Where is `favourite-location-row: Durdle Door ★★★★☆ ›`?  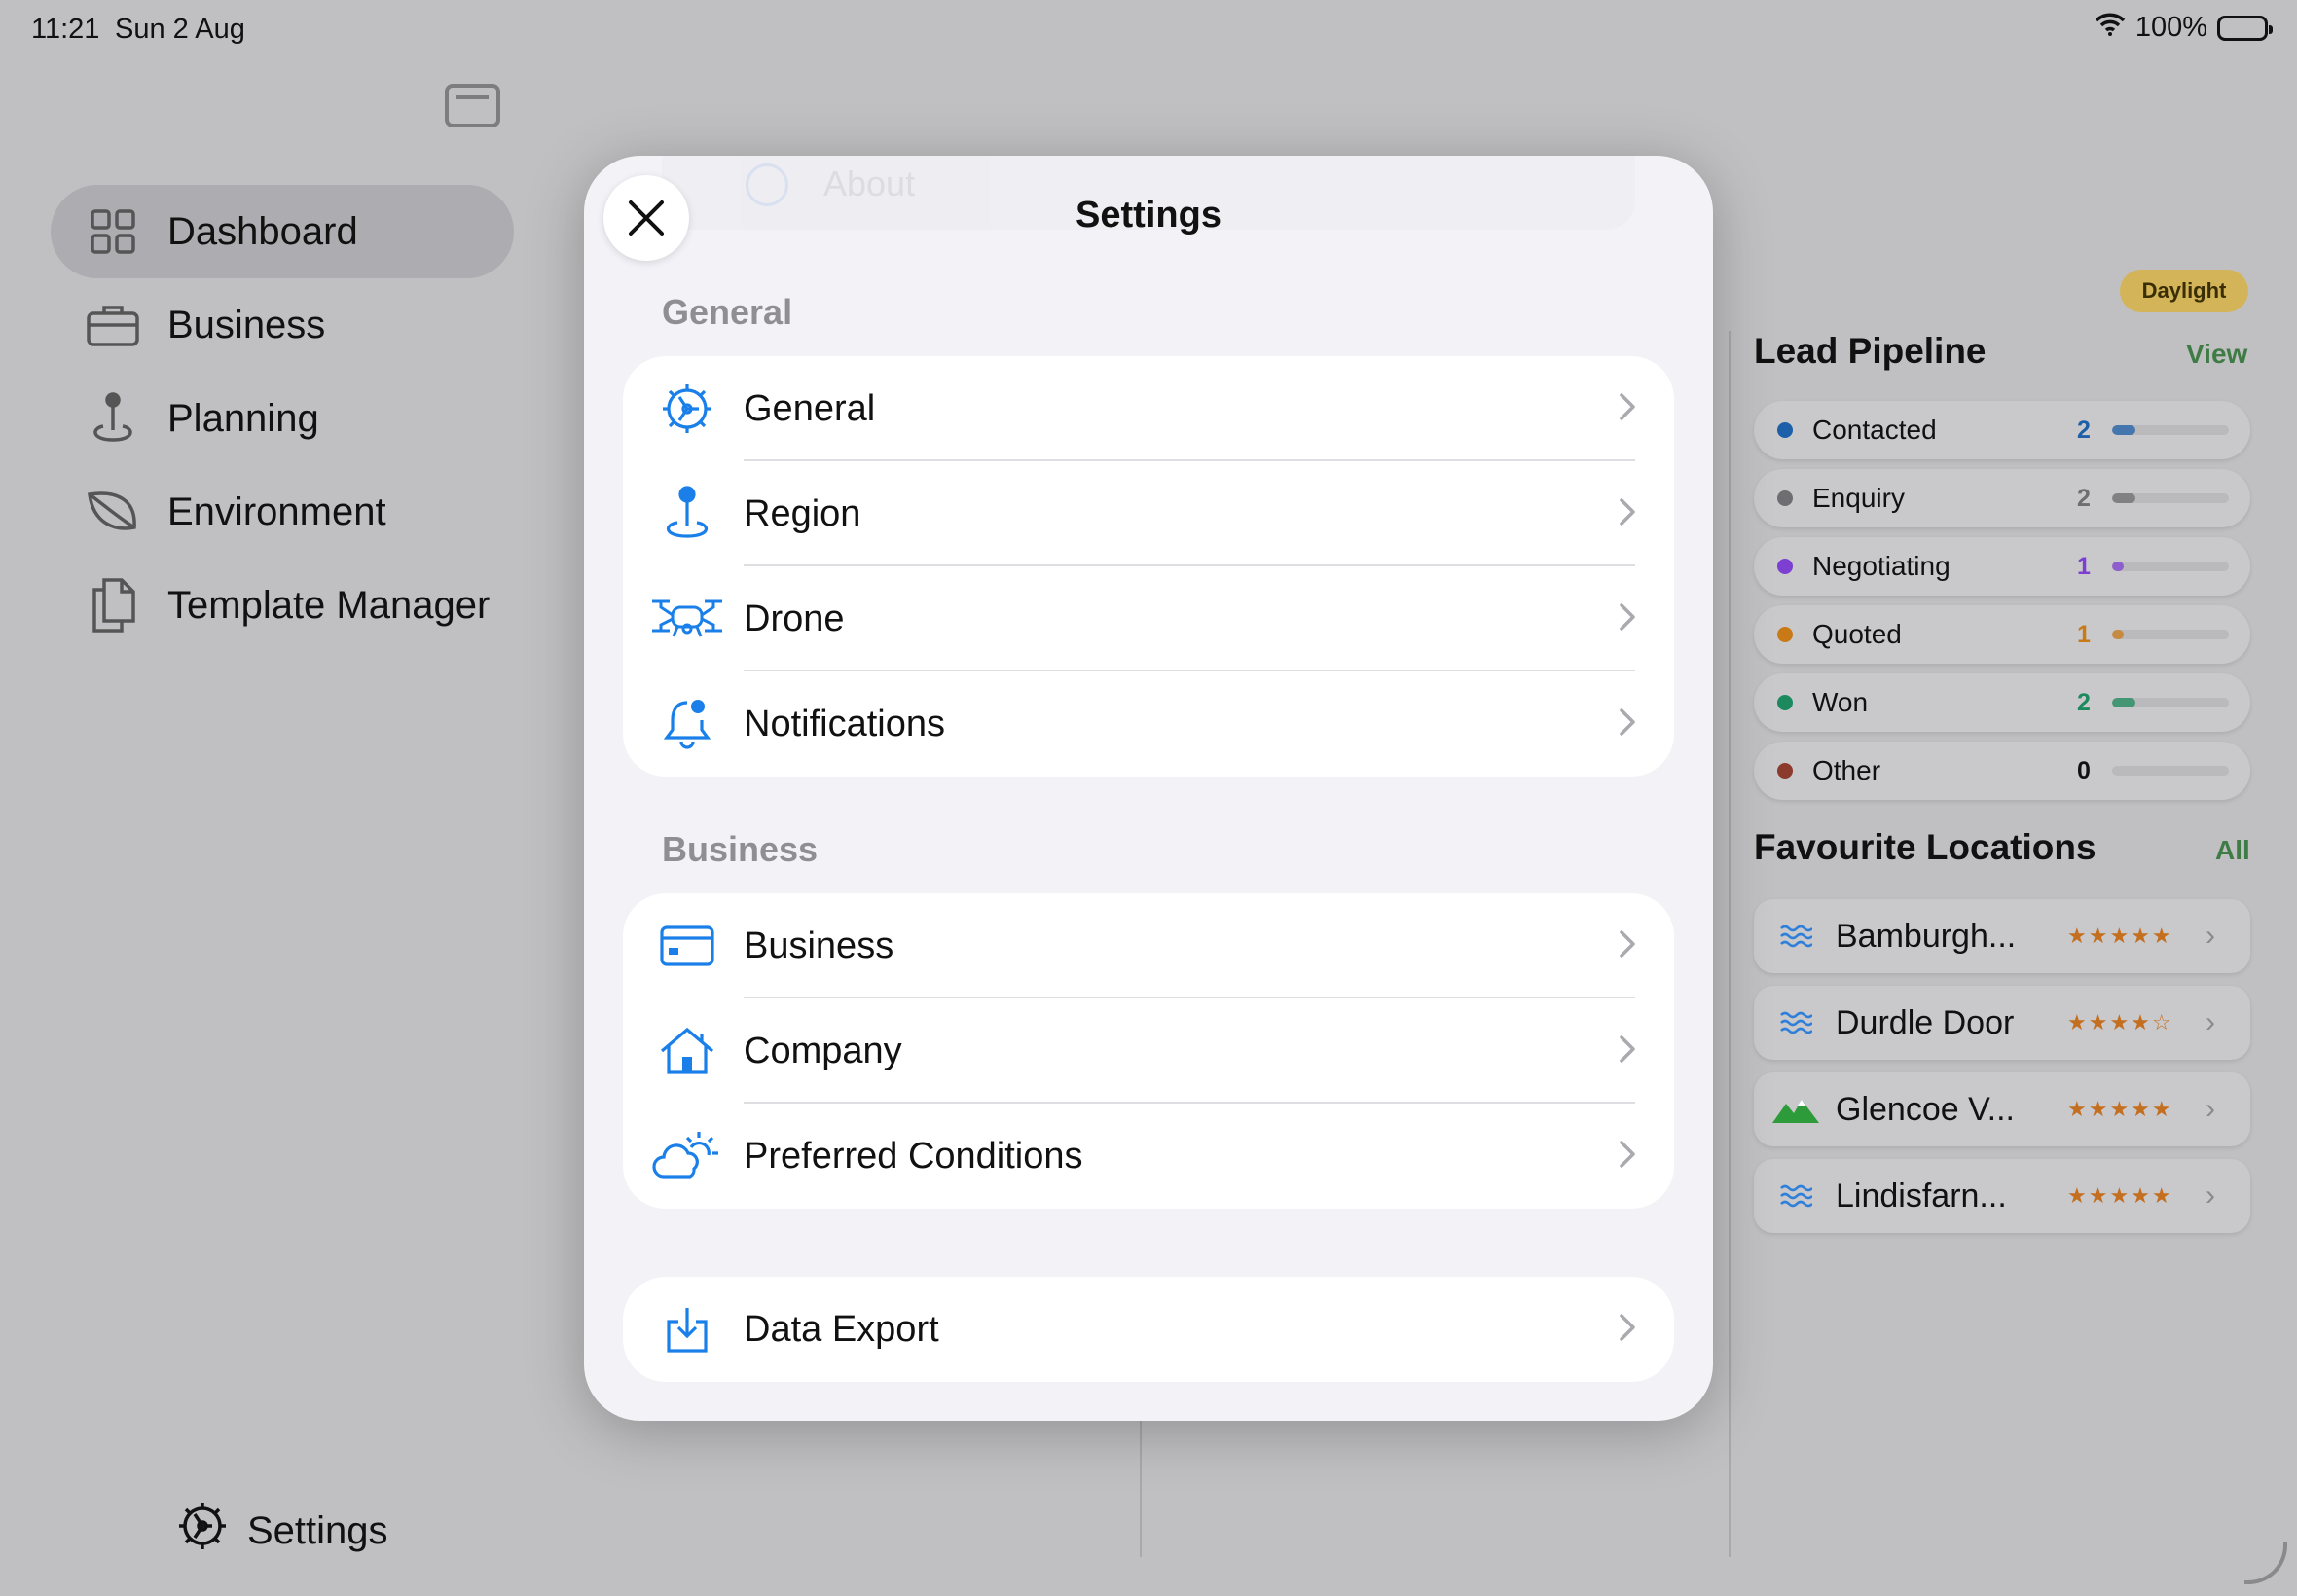 favourite-location-row: Durdle Door ★★★★☆ › is located at coordinates (2002, 1023).